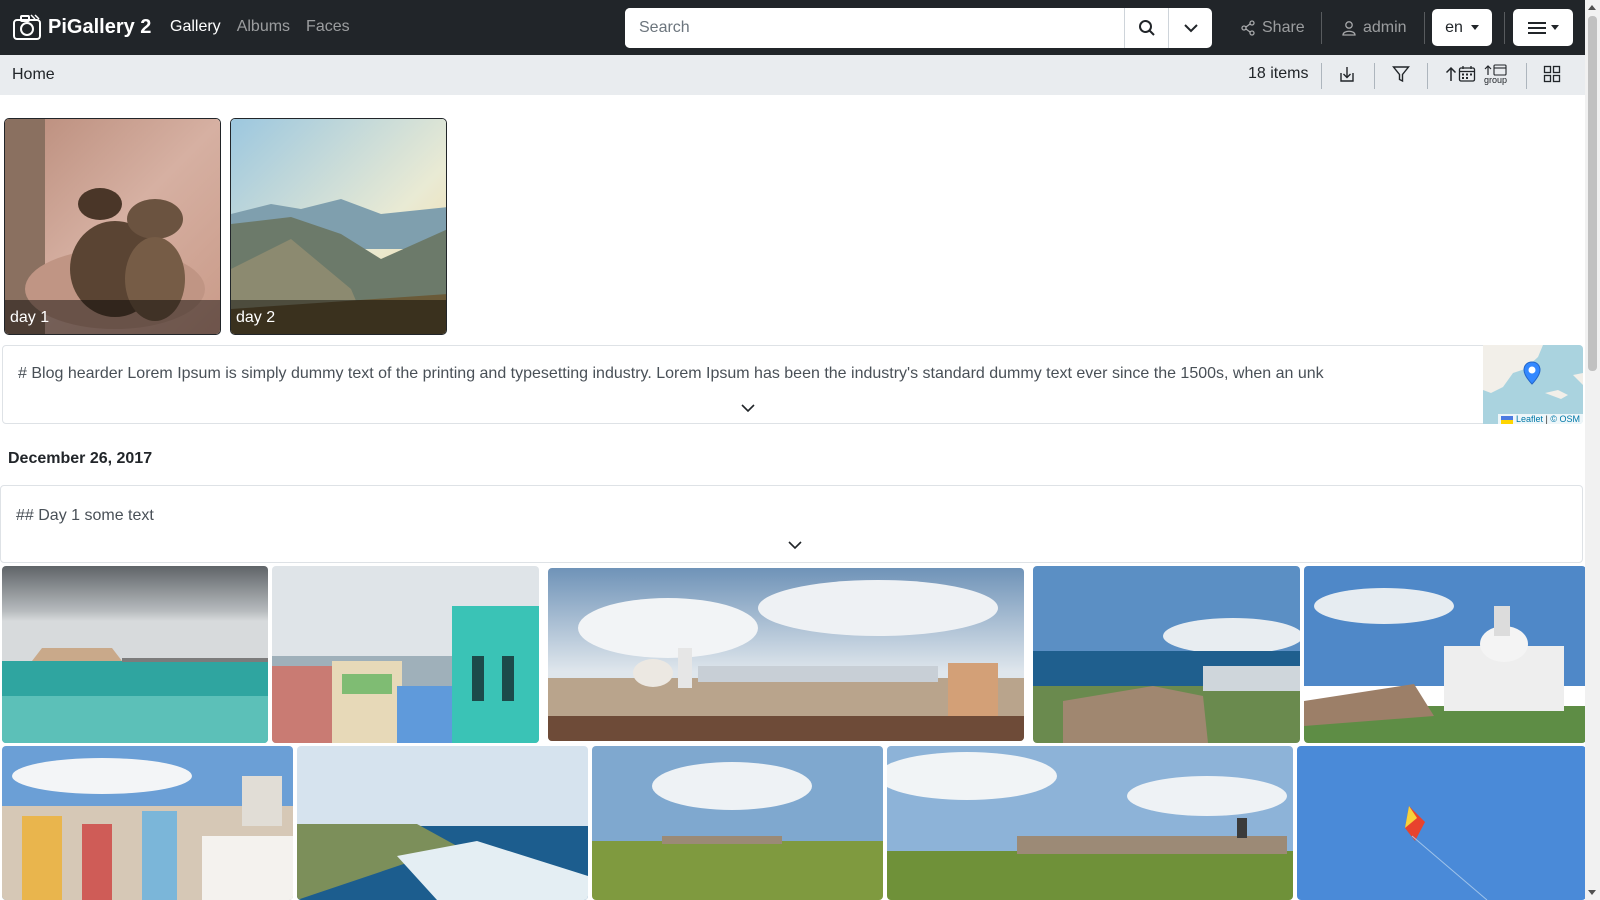 The width and height of the screenshot is (1600, 900). Describe the element at coordinates (1349, 28) in the screenshot. I see `user-icon` at that location.